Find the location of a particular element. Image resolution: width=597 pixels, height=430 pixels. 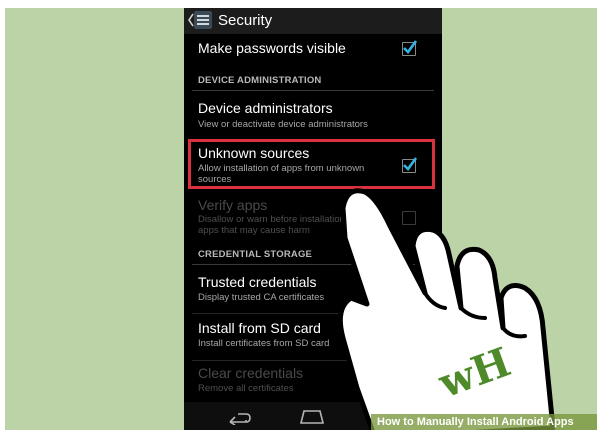

setting-label: Trusted credentials is located at coordinates (257, 282).